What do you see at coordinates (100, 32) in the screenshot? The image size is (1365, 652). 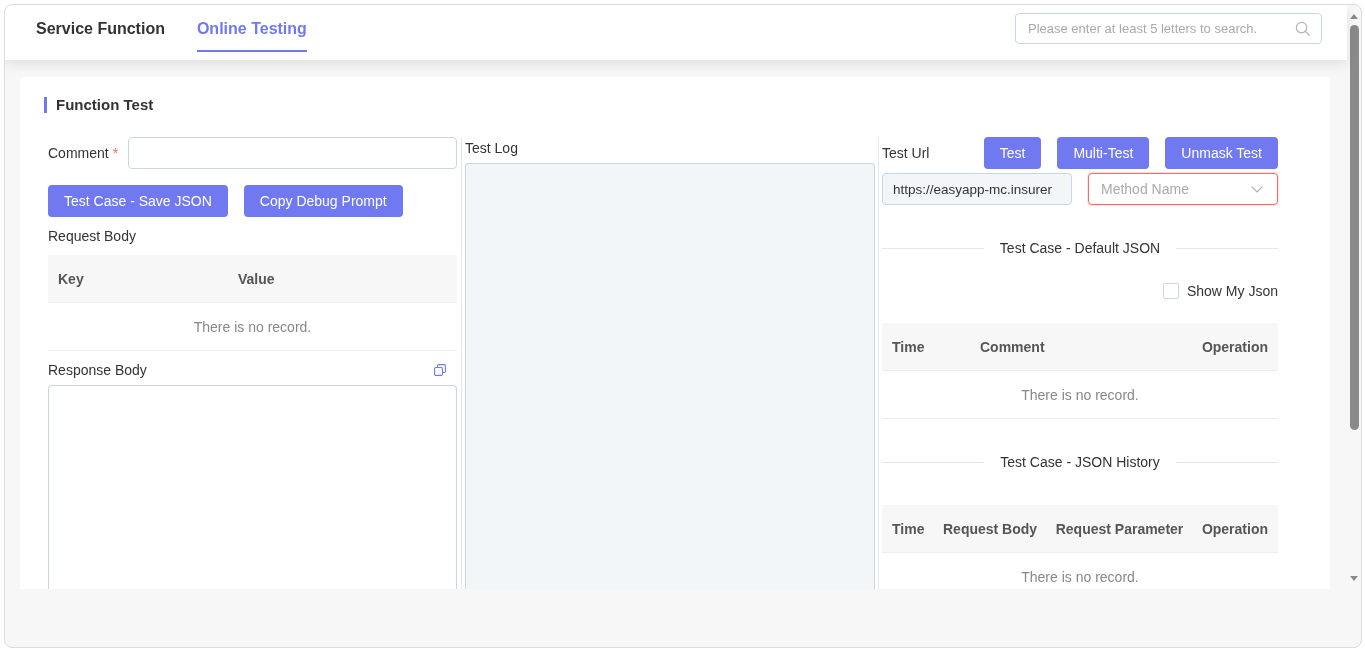 I see `tab: Service Function` at bounding box center [100, 32].